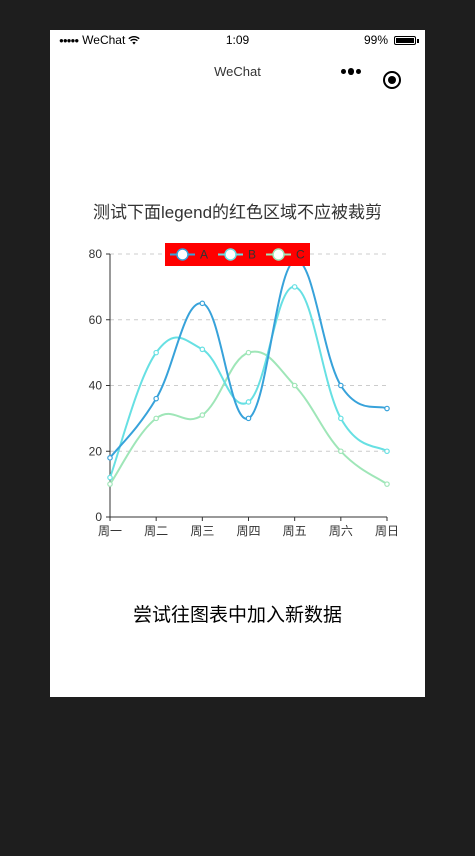  What do you see at coordinates (248, 531) in the screenshot?
I see `x-tick-label: 周四` at bounding box center [248, 531].